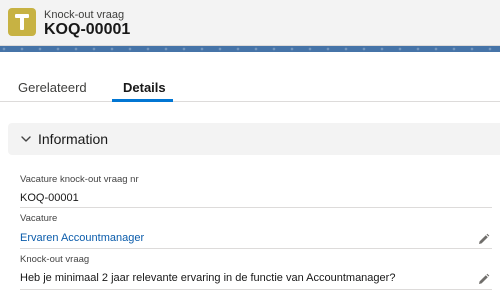  I want to click on chevron-down-icon, so click(26, 139).